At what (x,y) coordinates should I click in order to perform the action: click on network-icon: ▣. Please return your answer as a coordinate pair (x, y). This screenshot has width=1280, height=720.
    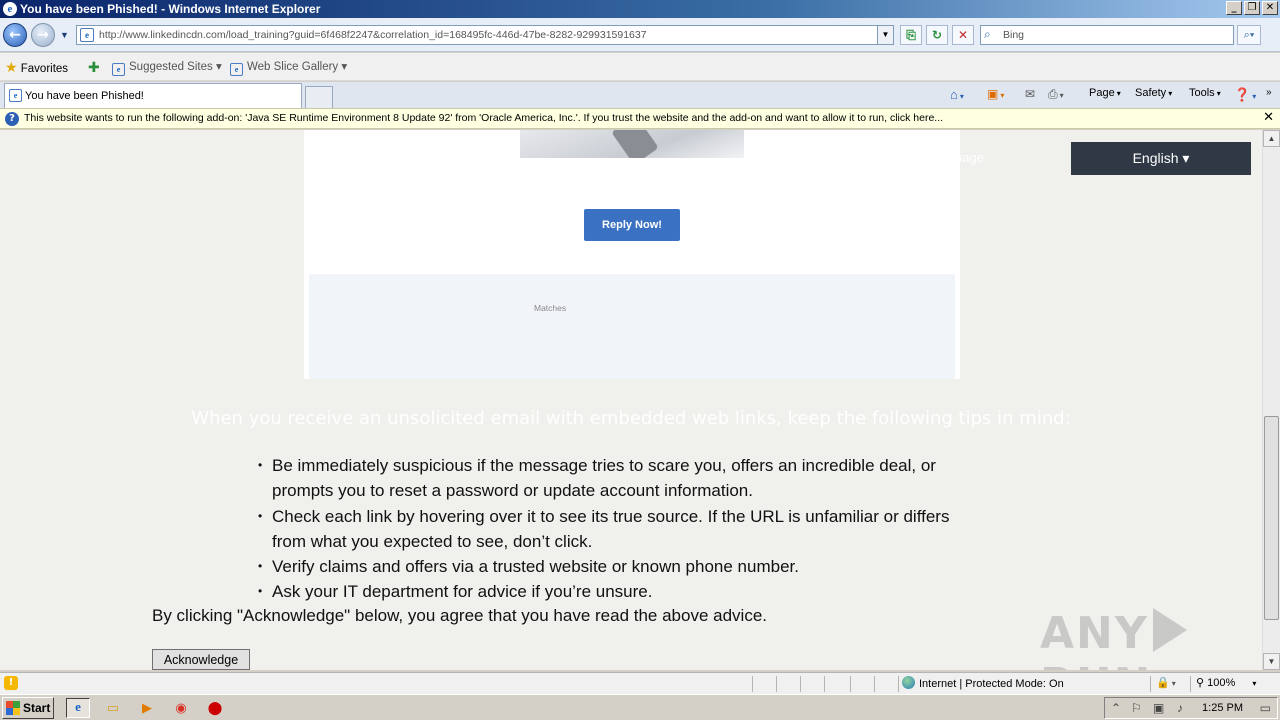
    Looking at the image, I should click on (1158, 708).